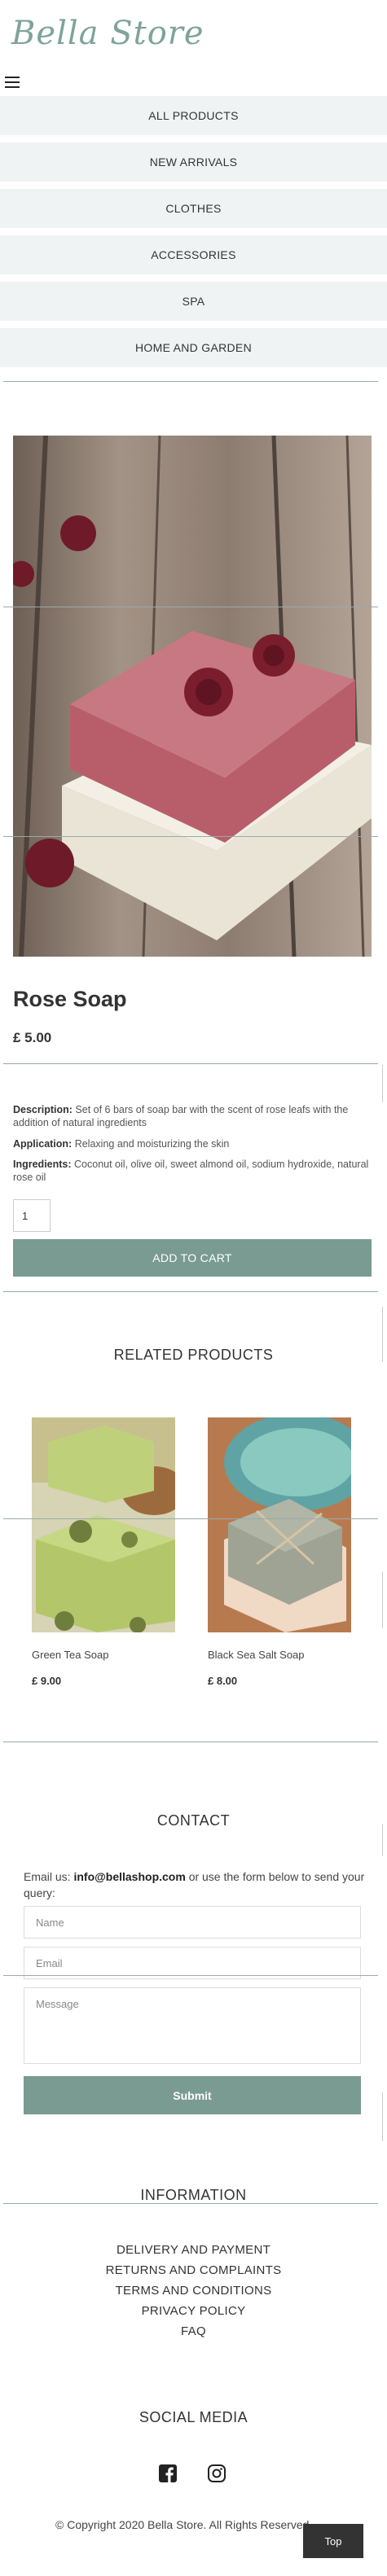 This screenshot has width=387, height=2576. Describe the element at coordinates (105, 1655) in the screenshot. I see `related-product-name: Green Tea Soap` at that location.